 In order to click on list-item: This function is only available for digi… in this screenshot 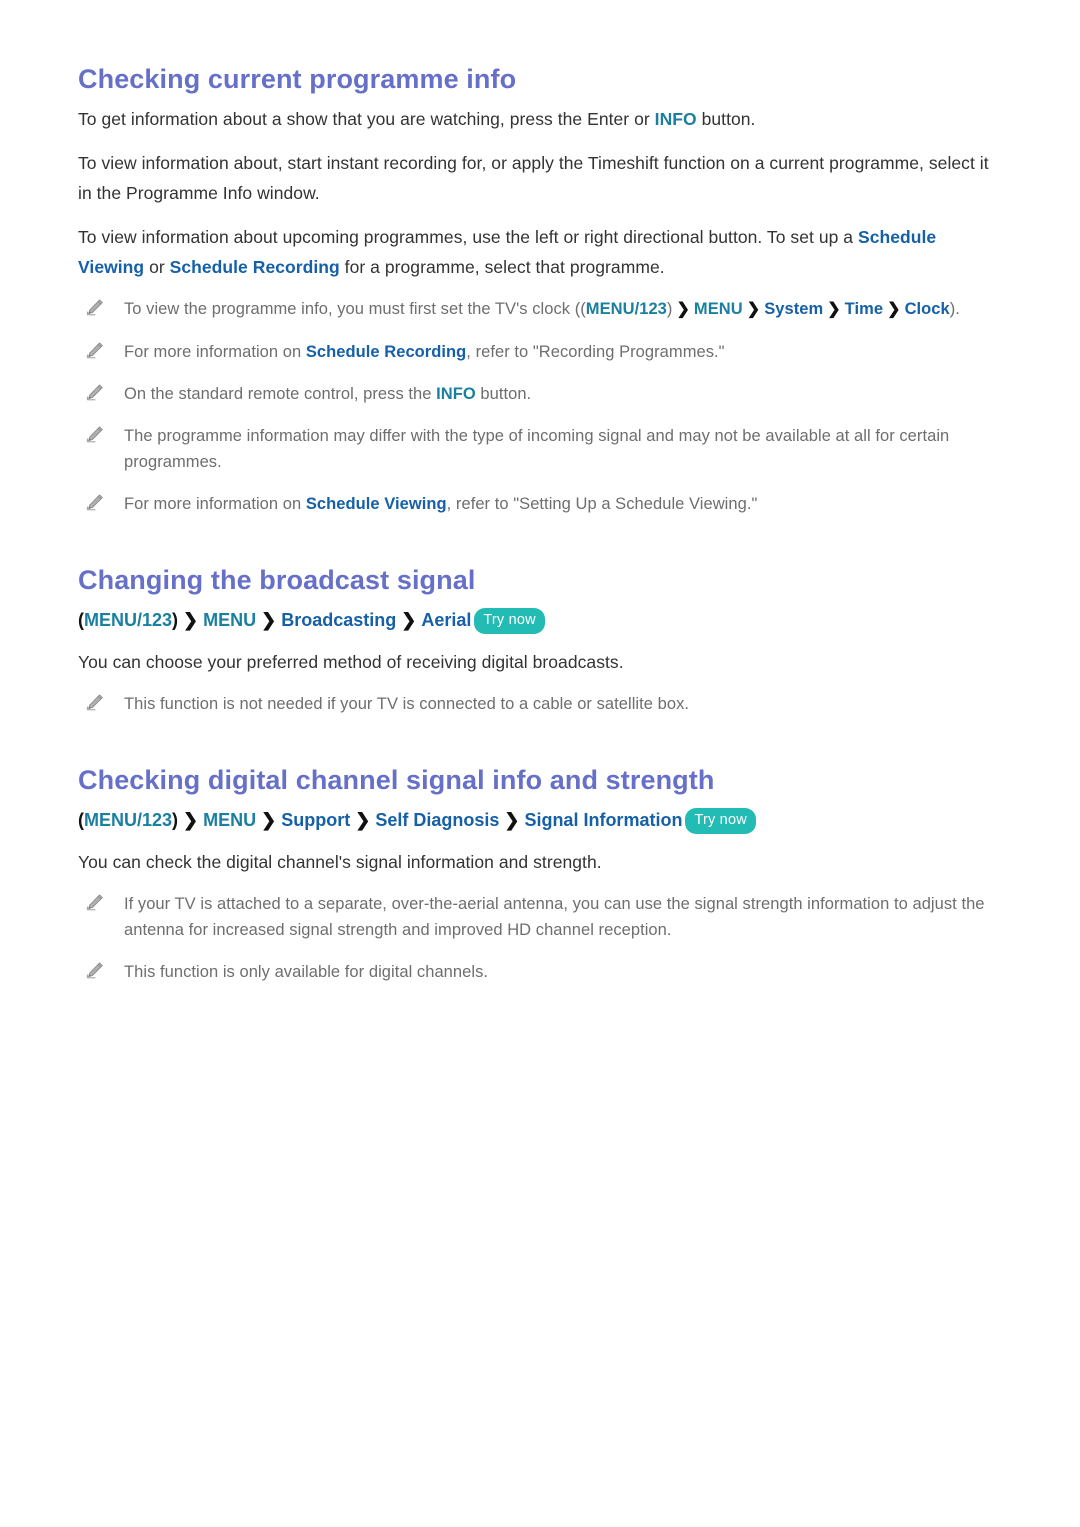, I will do `click(539, 972)`.